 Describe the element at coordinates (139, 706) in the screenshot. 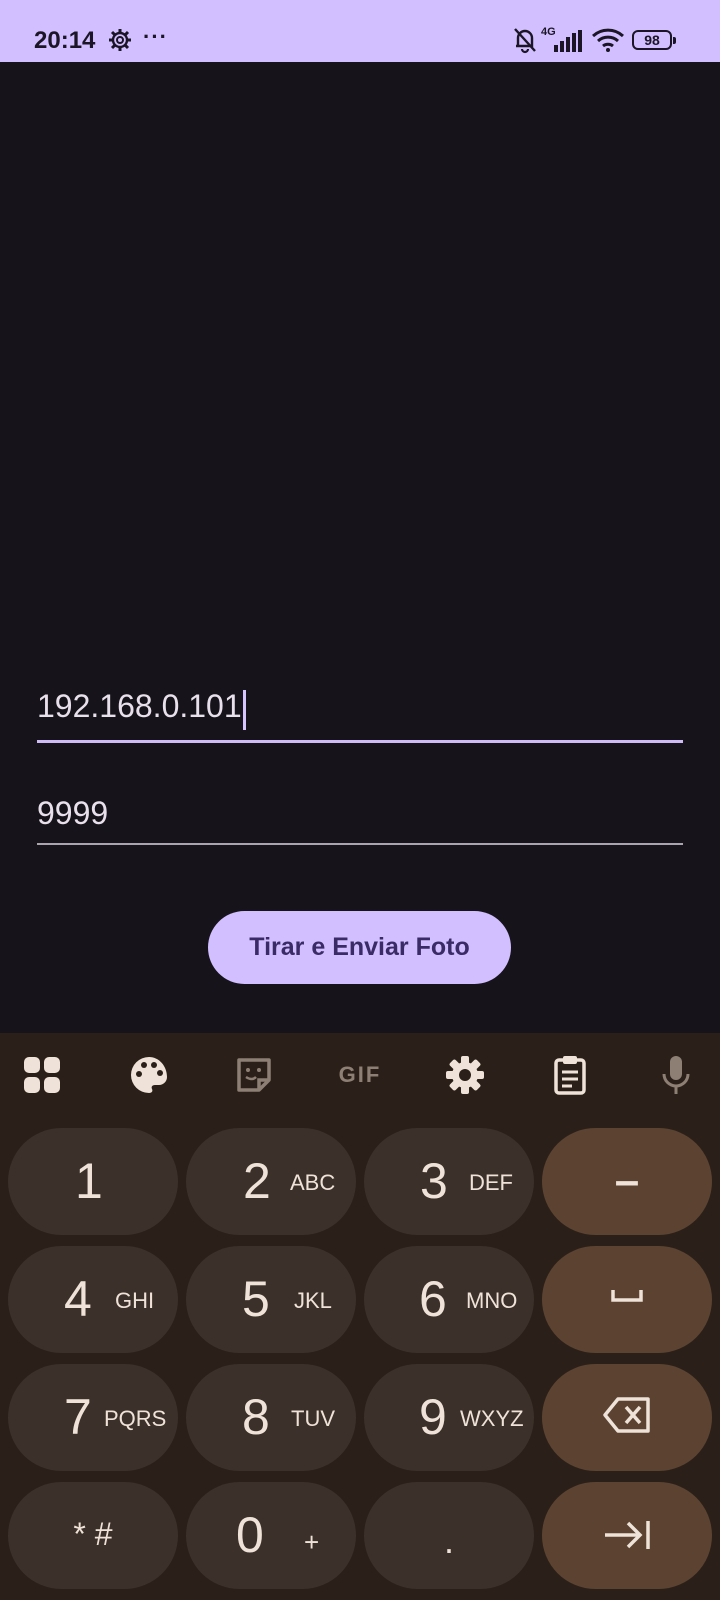

I see `ip-address-value: 192.168.0.101` at that location.